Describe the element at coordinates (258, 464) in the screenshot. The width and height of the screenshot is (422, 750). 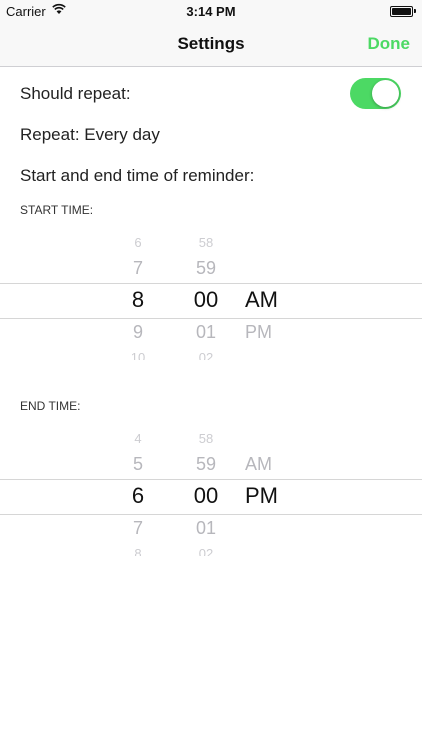
I see `picker-option: AM` at that location.